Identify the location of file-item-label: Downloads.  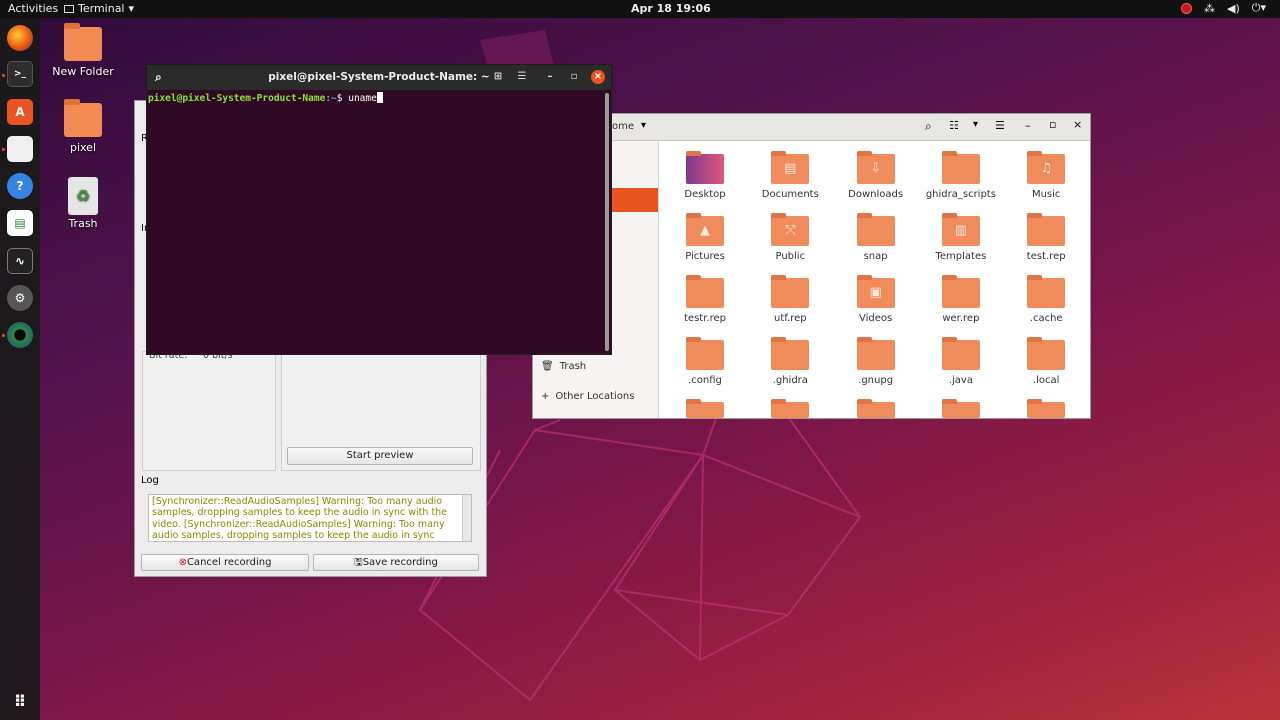
(876, 194).